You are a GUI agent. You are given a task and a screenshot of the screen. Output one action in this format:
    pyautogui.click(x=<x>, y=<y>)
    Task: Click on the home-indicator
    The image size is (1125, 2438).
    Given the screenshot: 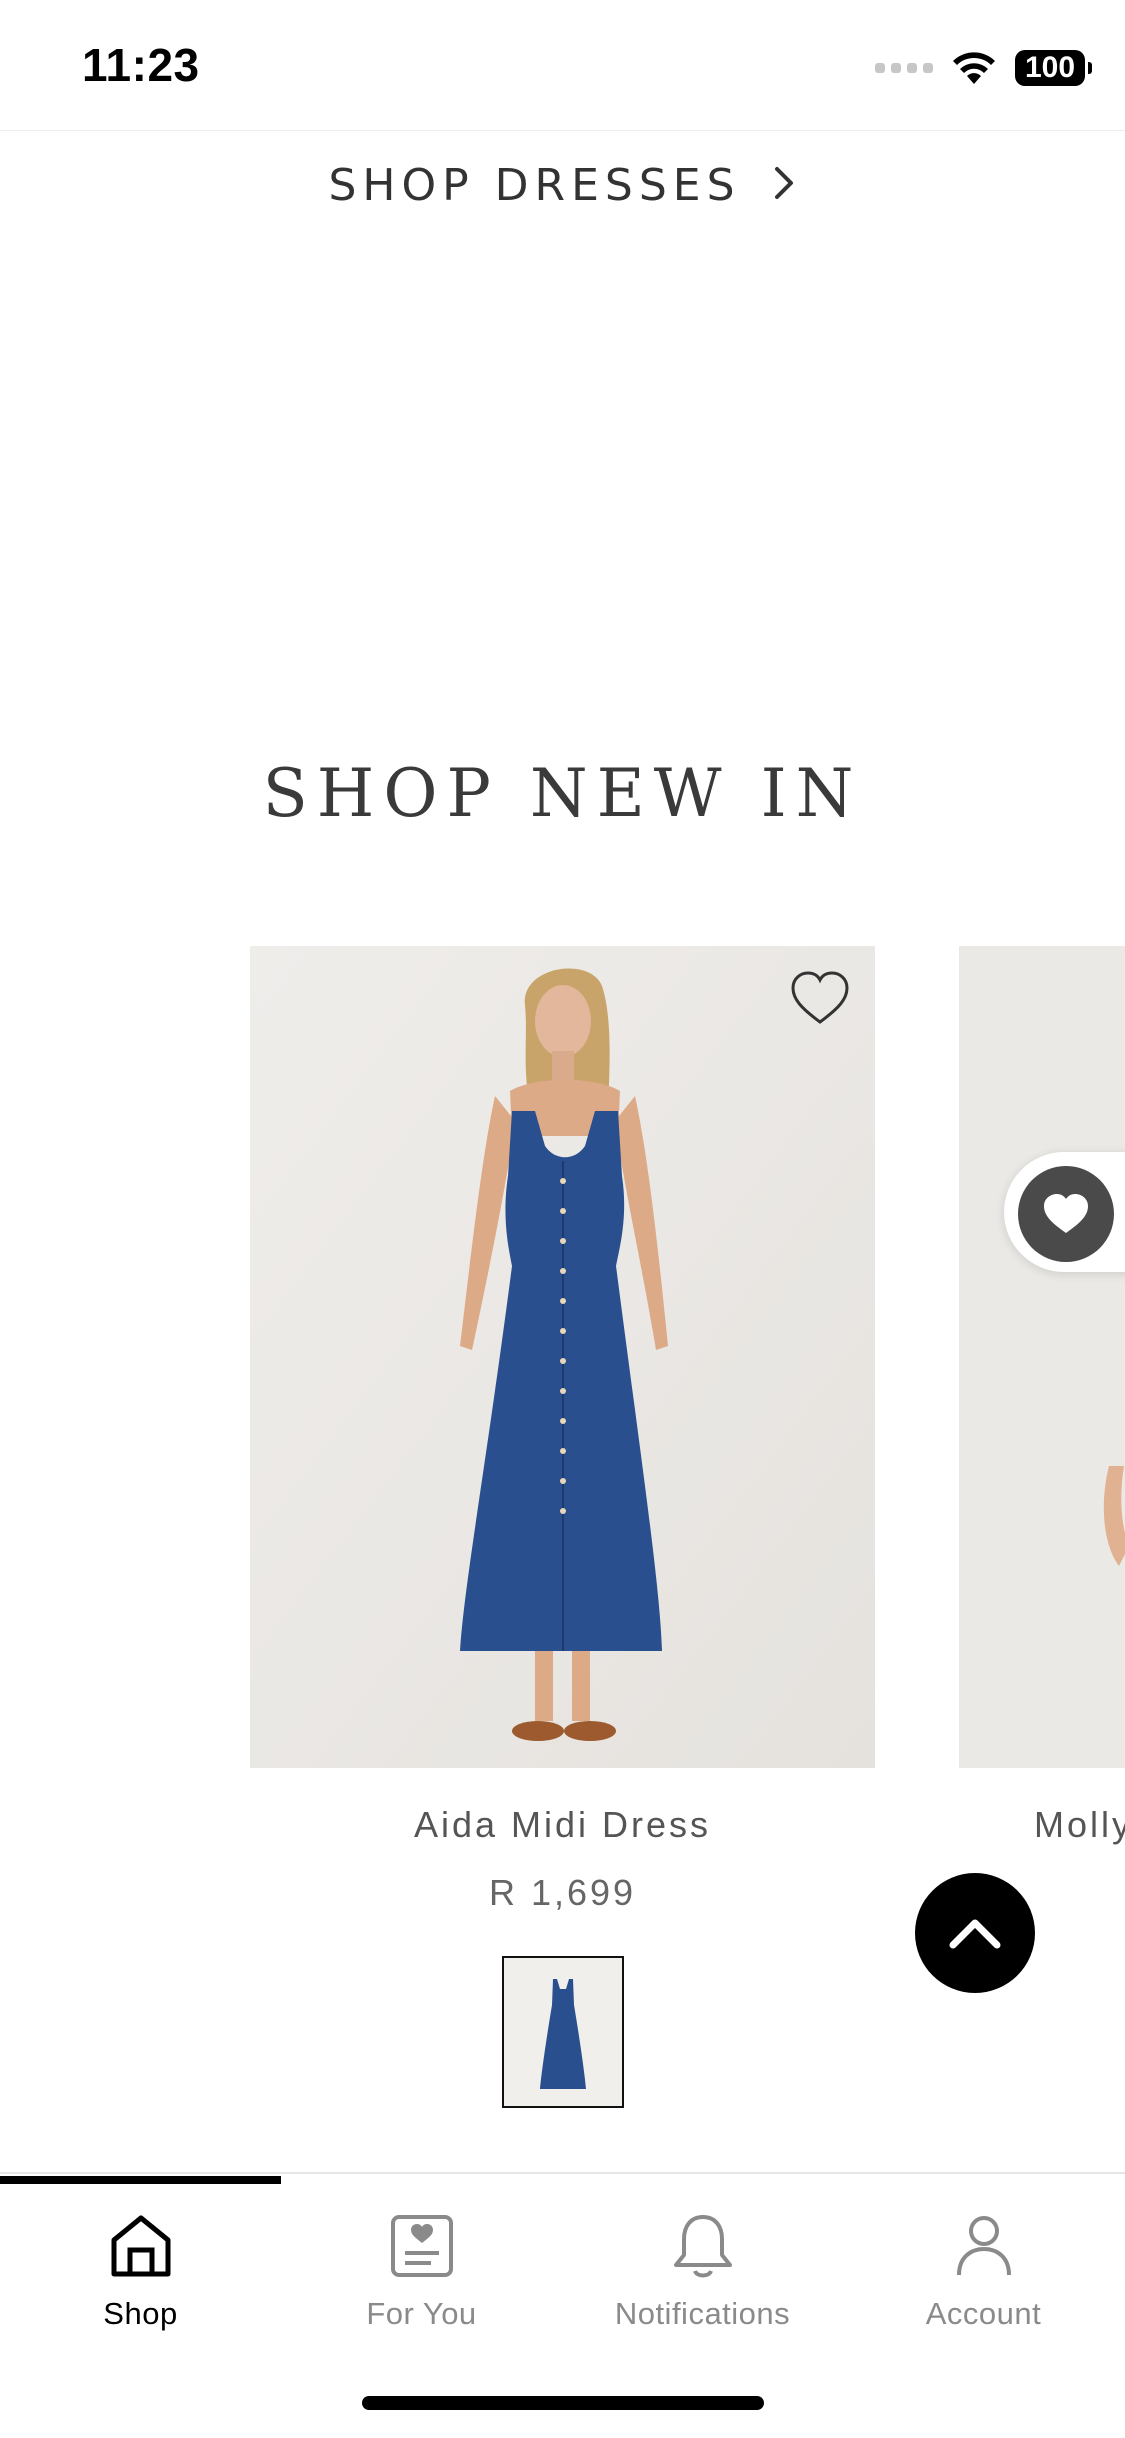 What is the action you would take?
    pyautogui.click(x=563, y=2403)
    